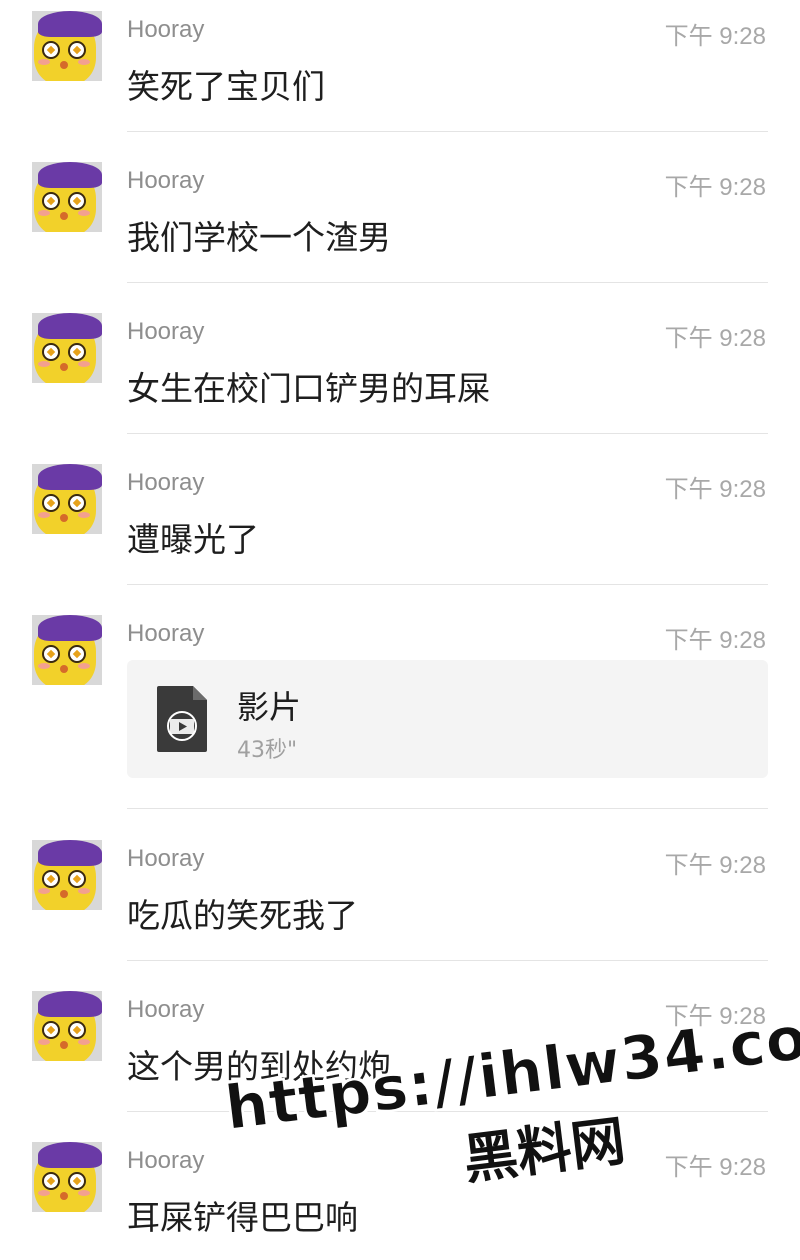 The height and width of the screenshot is (1260, 800). Describe the element at coordinates (226, 86) in the screenshot. I see `message-text: 笑死了宝贝们` at that location.